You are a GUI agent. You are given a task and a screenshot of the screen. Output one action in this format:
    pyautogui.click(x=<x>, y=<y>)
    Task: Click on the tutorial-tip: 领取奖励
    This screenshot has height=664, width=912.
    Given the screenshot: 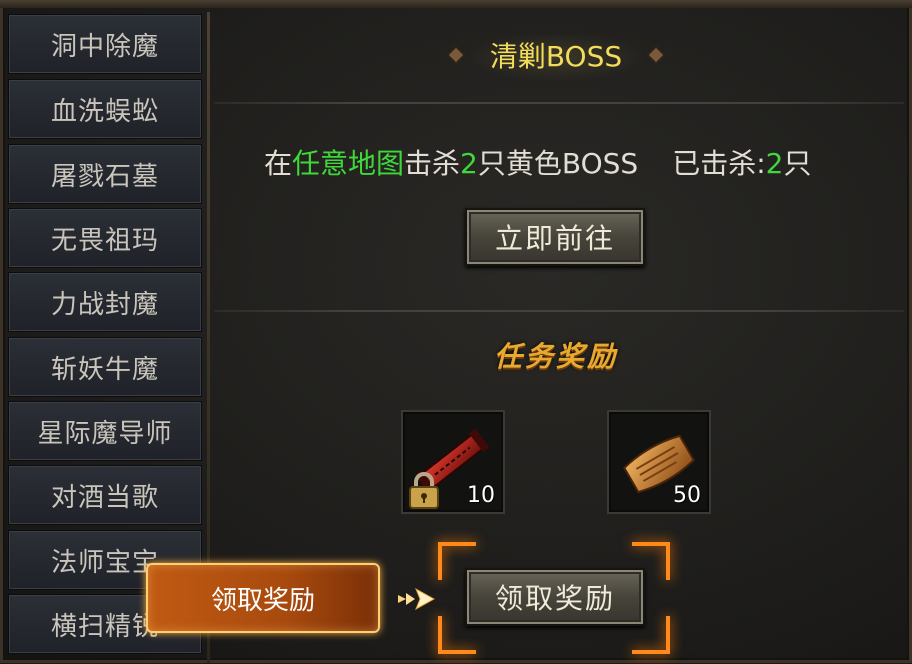 What is the action you would take?
    pyautogui.click(x=263, y=598)
    